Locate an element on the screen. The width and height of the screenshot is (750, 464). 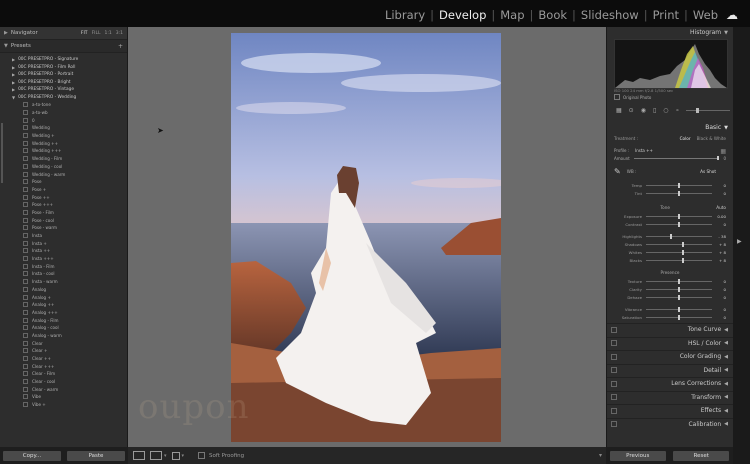
module-library: Library is located at coordinates (405, 15).